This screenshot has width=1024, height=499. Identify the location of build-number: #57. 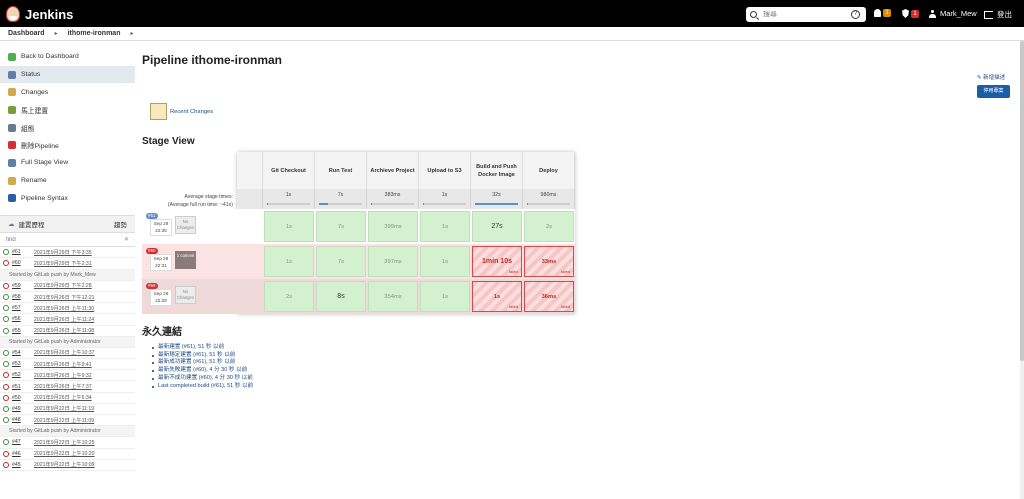
(23, 308).